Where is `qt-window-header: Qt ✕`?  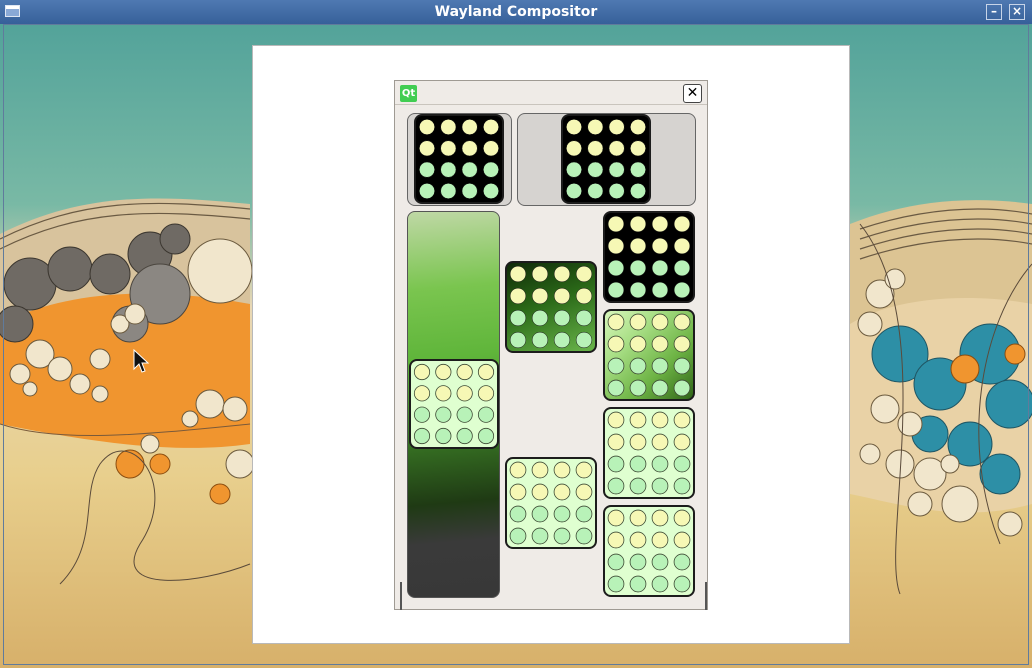
qt-window-header: Qt ✕ is located at coordinates (551, 93).